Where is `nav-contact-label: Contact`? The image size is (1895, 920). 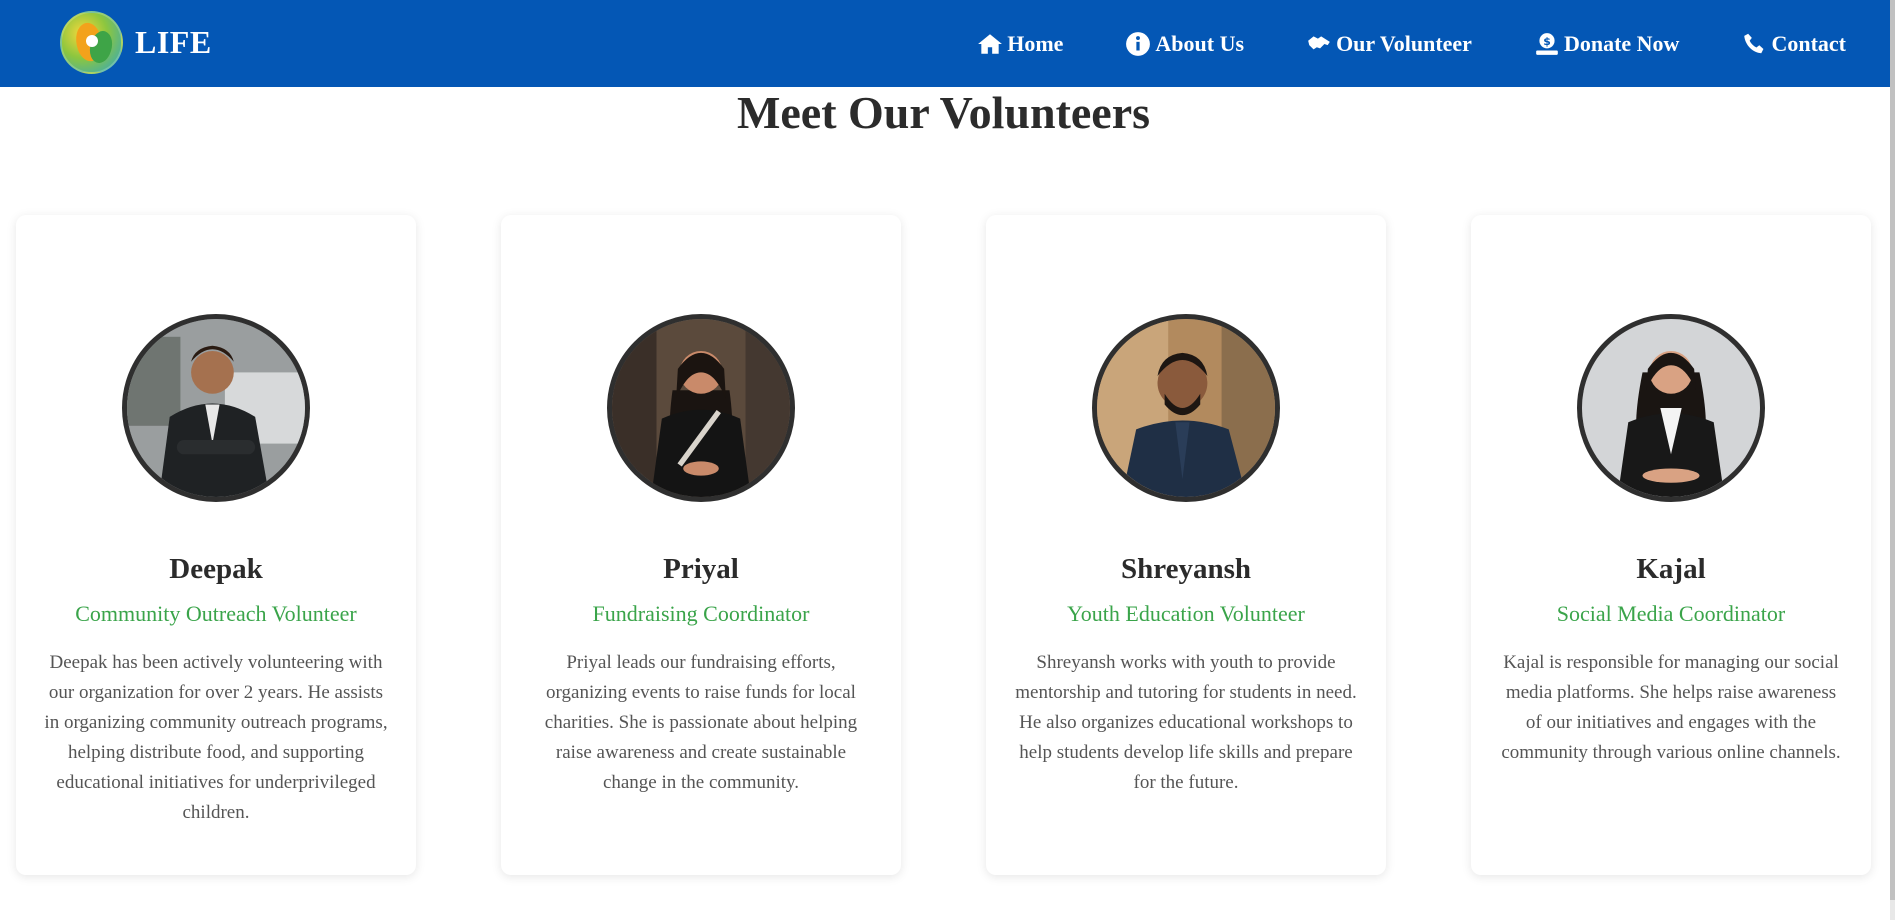 nav-contact-label: Contact is located at coordinates (1808, 43).